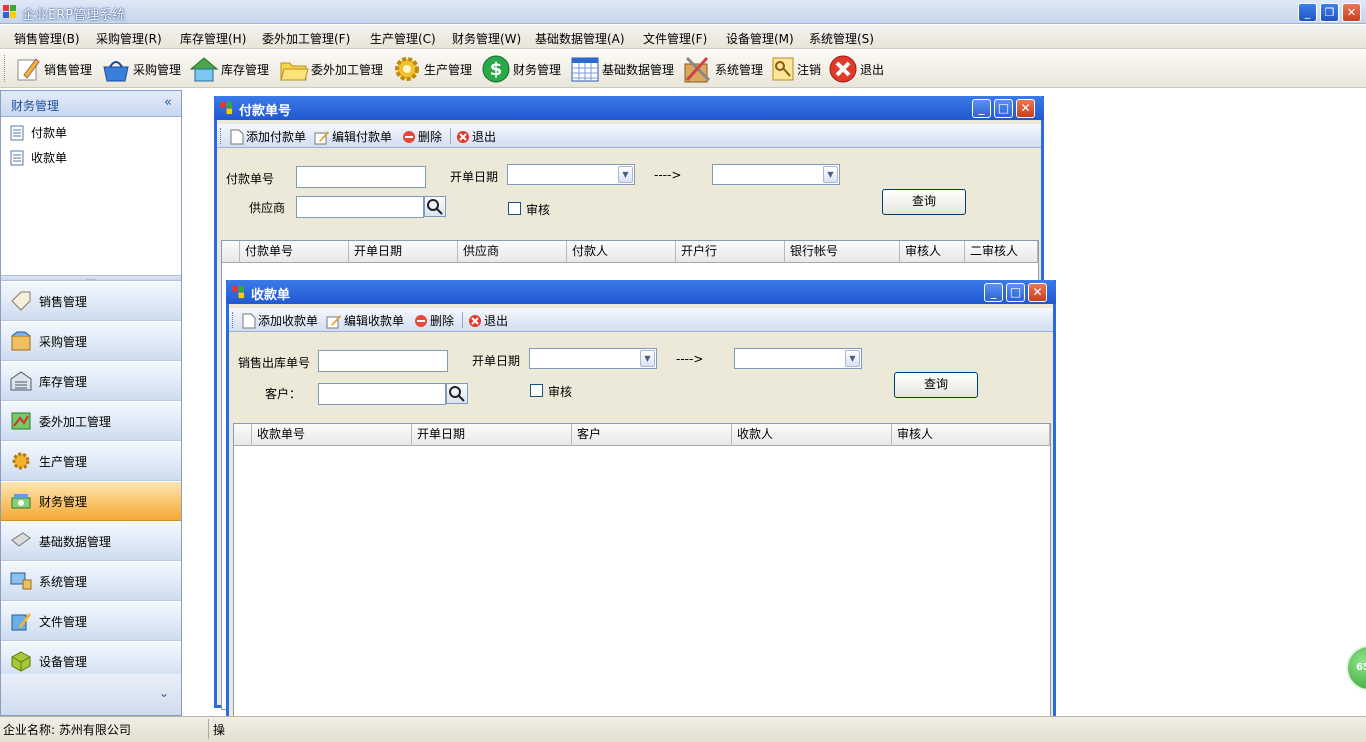 Image resolution: width=1366 pixels, height=742 pixels. What do you see at coordinates (1025, 108) in the screenshot?
I see `payment-close-button: ✕` at bounding box center [1025, 108].